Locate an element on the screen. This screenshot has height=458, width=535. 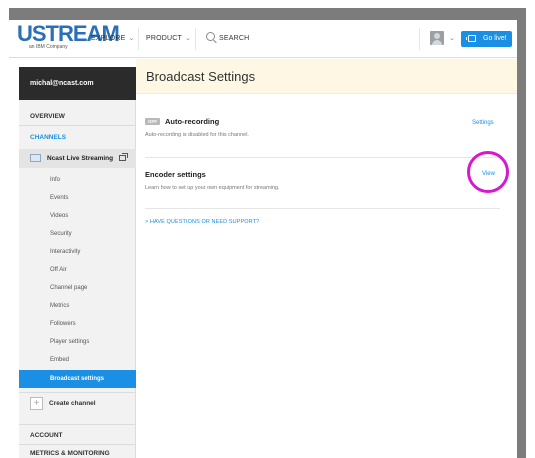
sidebar-item-security: Security is located at coordinates (77, 234).